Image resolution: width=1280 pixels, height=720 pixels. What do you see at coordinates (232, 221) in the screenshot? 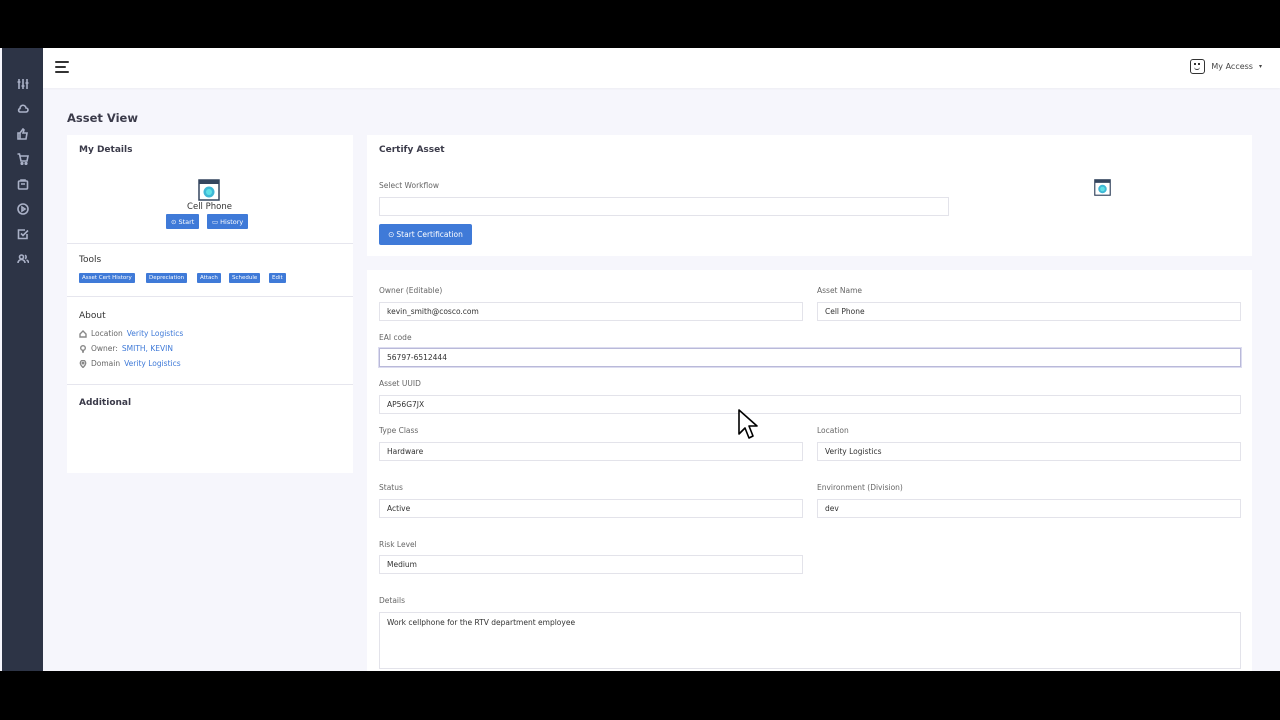
I see `history-button-label: History` at bounding box center [232, 221].